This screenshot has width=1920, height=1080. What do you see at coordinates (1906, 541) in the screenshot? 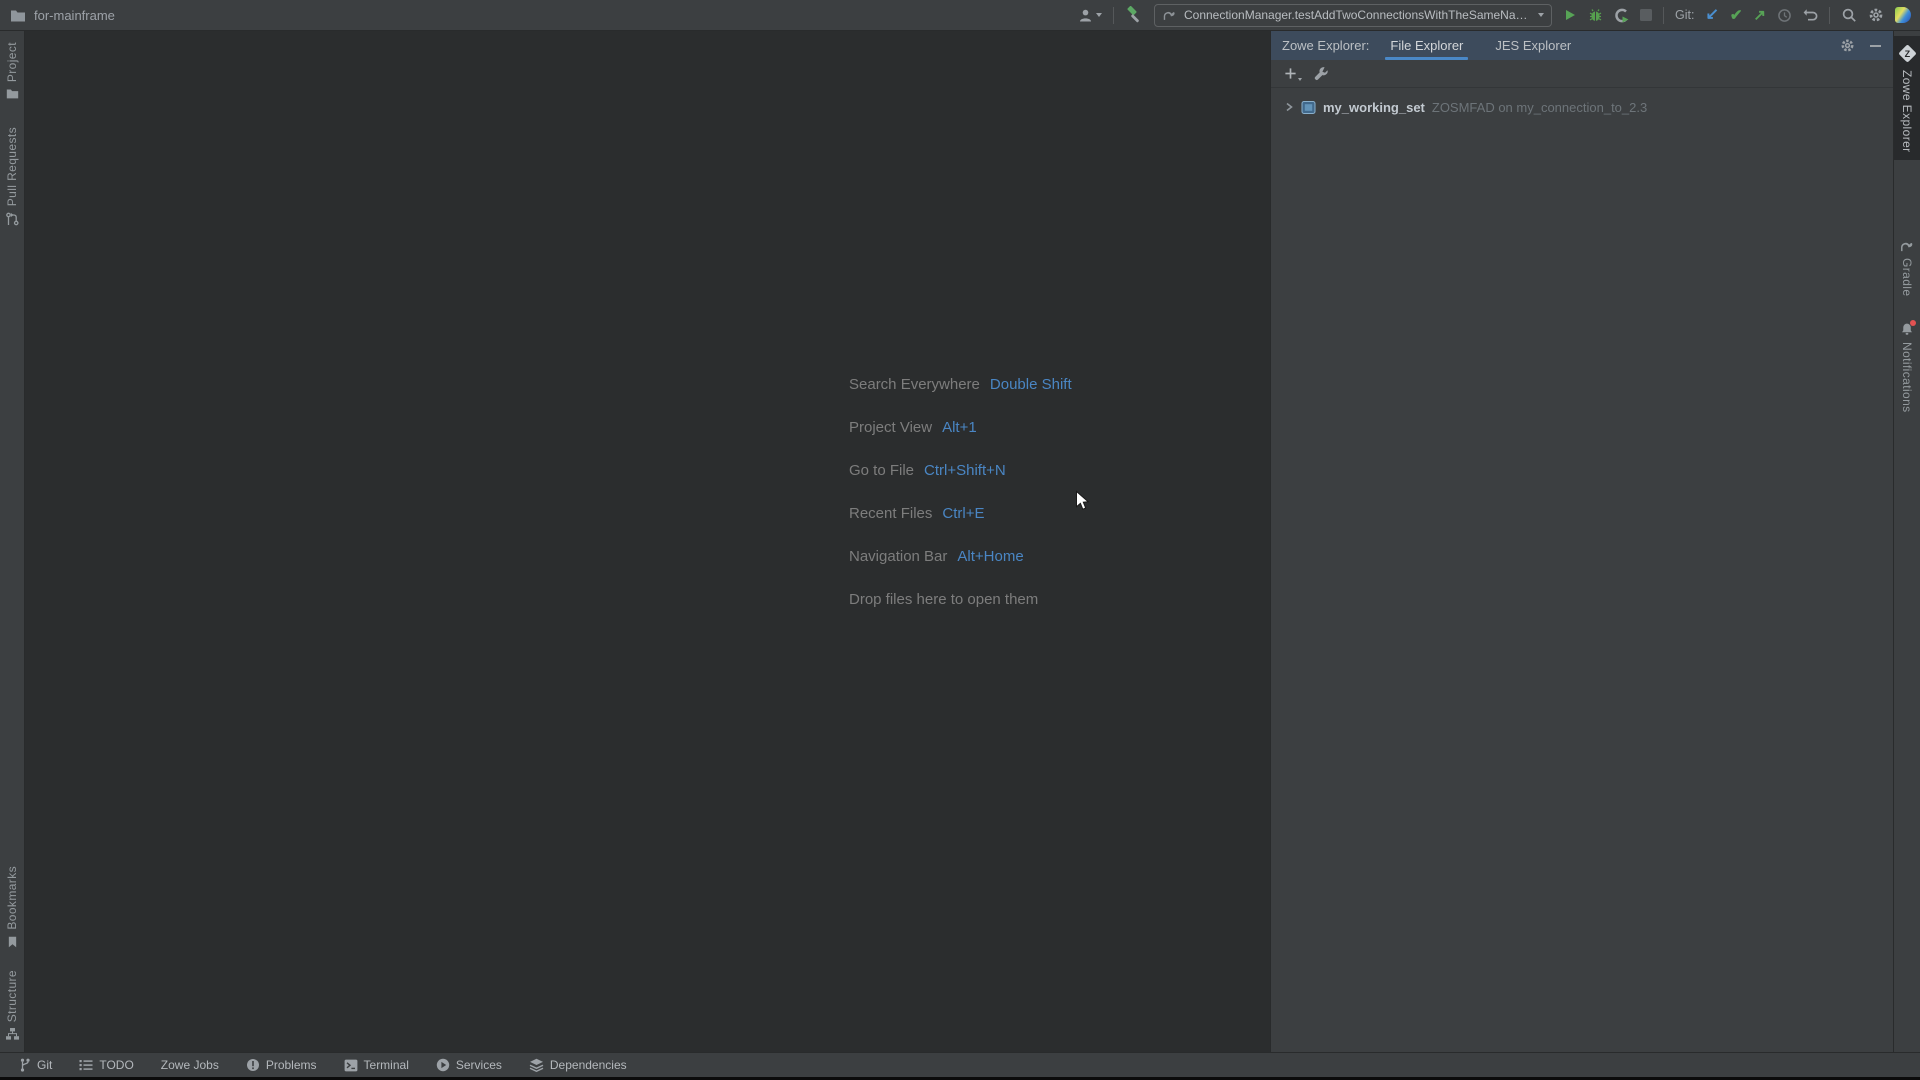
I see `right-tool-window-stripe: Z Zowe Explorer Gradle Notifications` at bounding box center [1906, 541].